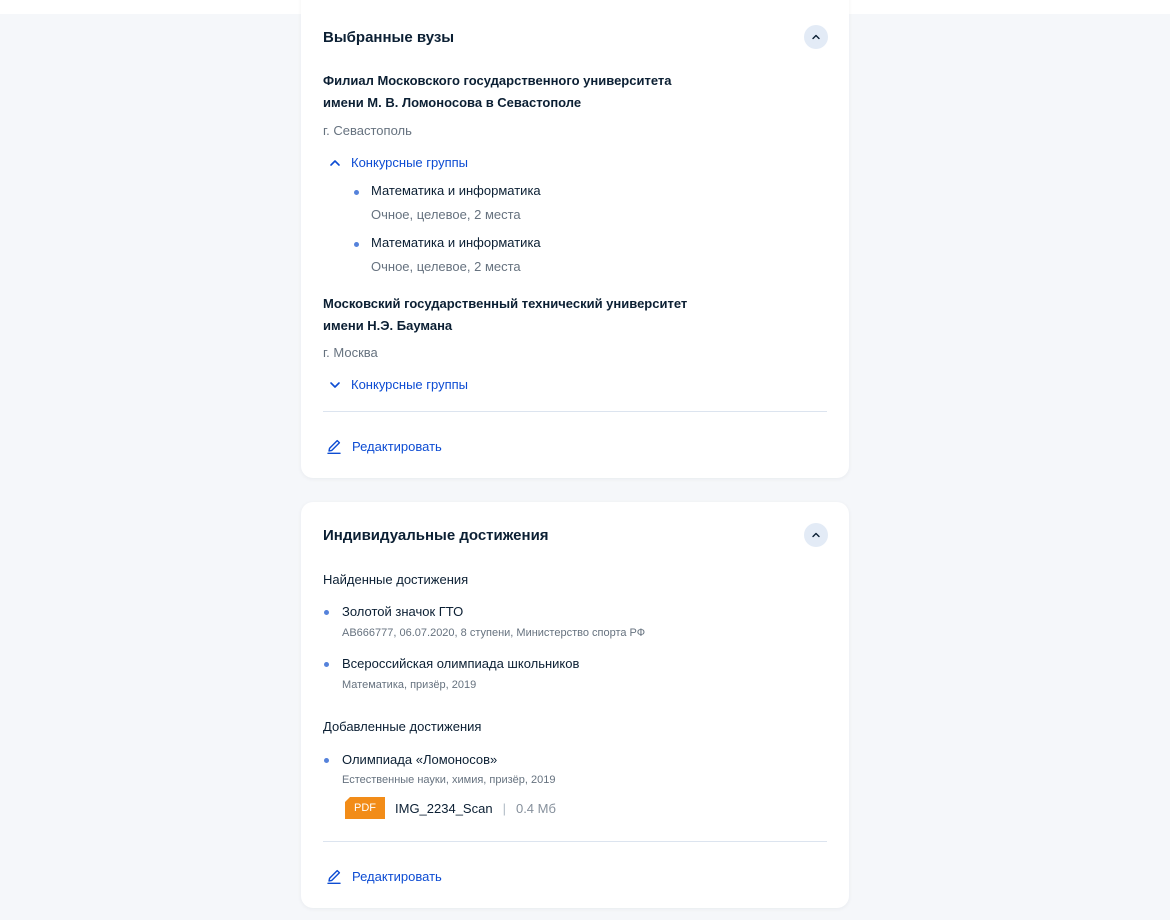 The width and height of the screenshot is (1170, 920). I want to click on university-name-line: имени М. В. Ломоносова в Севастополе, so click(452, 102).